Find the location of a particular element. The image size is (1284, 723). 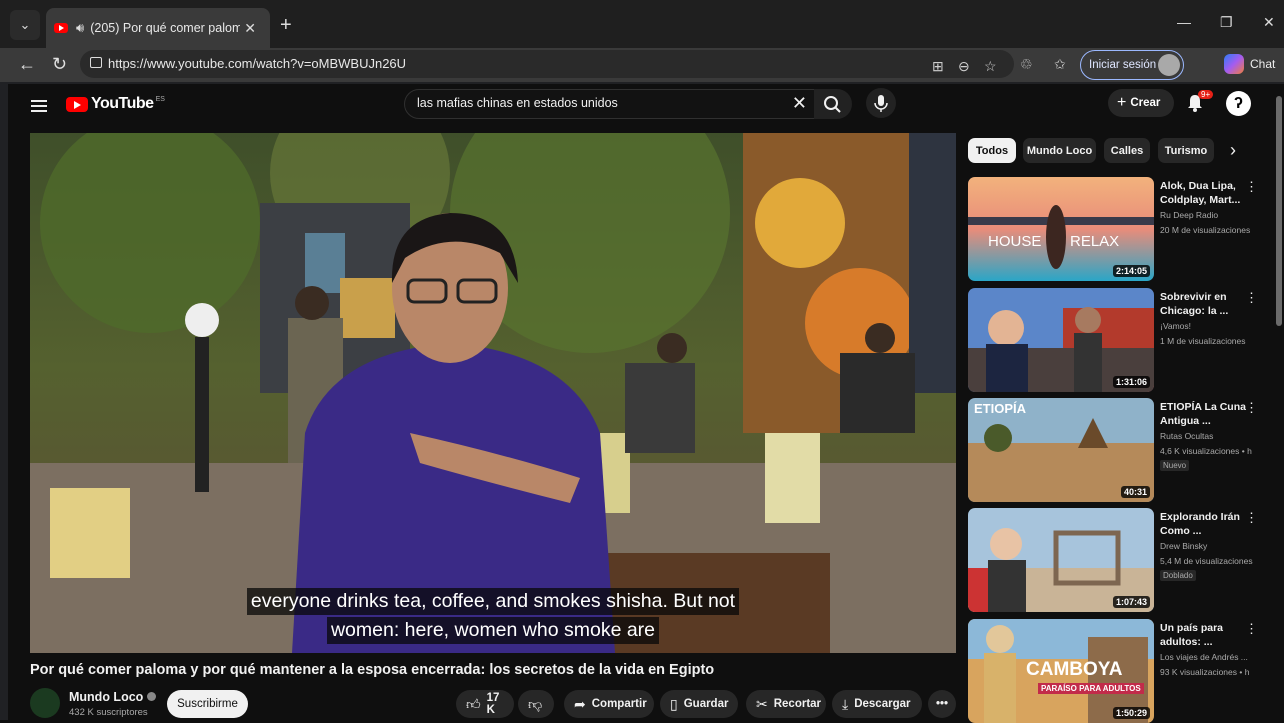

maximize-icon: ❐ is located at coordinates (1226, 22).